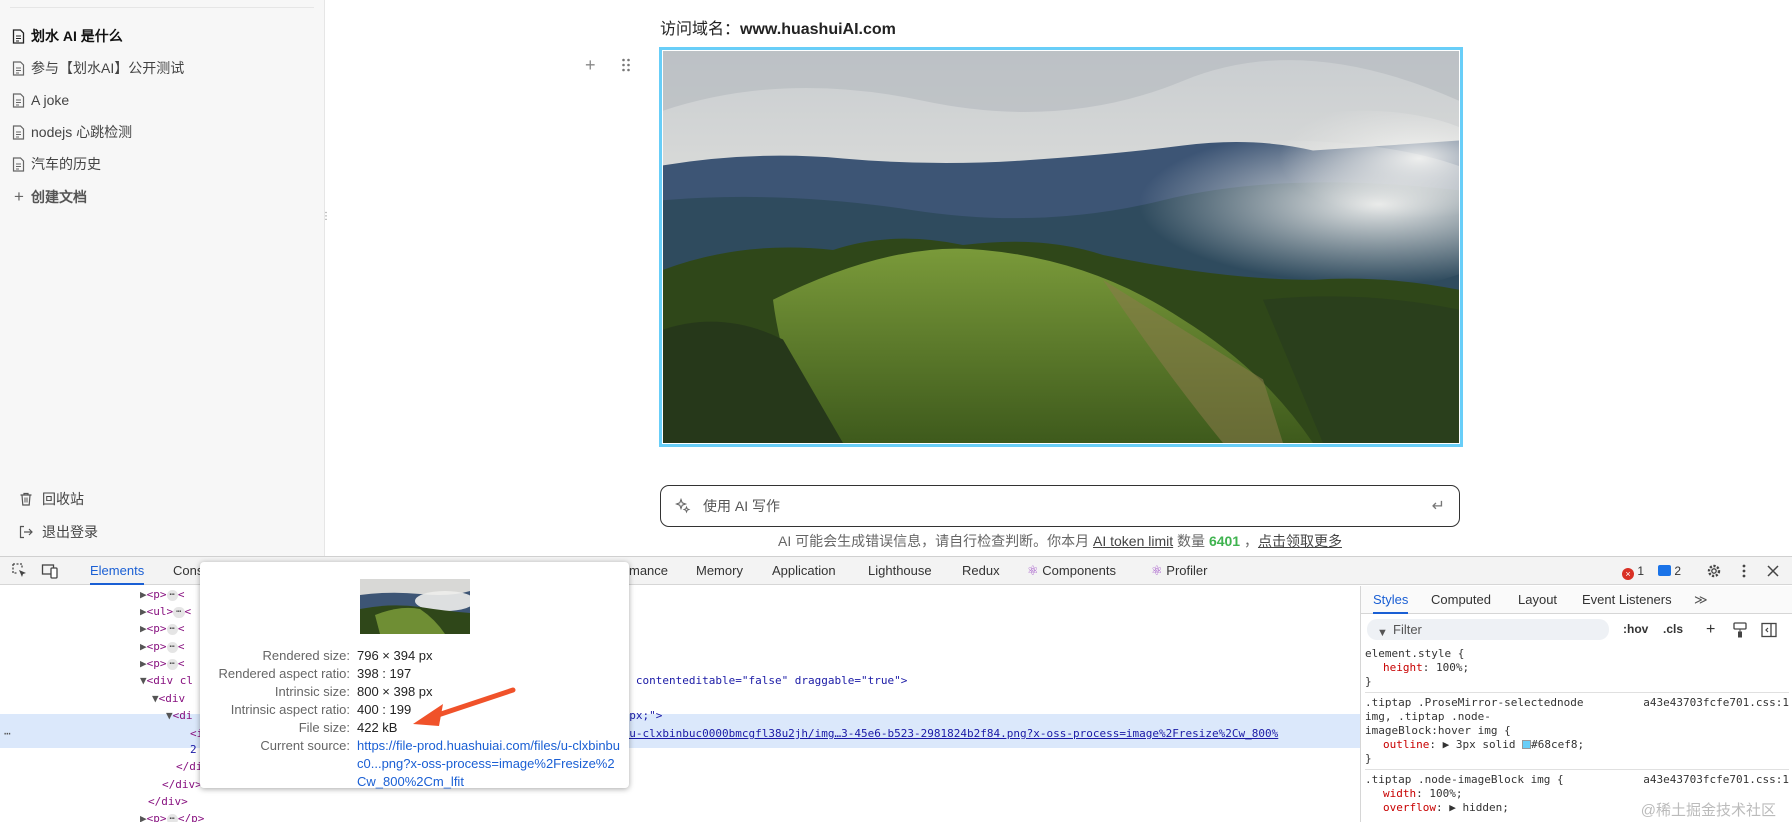 This screenshot has height=822, width=1792. I want to click on doc-item-nodejs-heartbeat: nodejs 心跳检测, so click(162, 132).